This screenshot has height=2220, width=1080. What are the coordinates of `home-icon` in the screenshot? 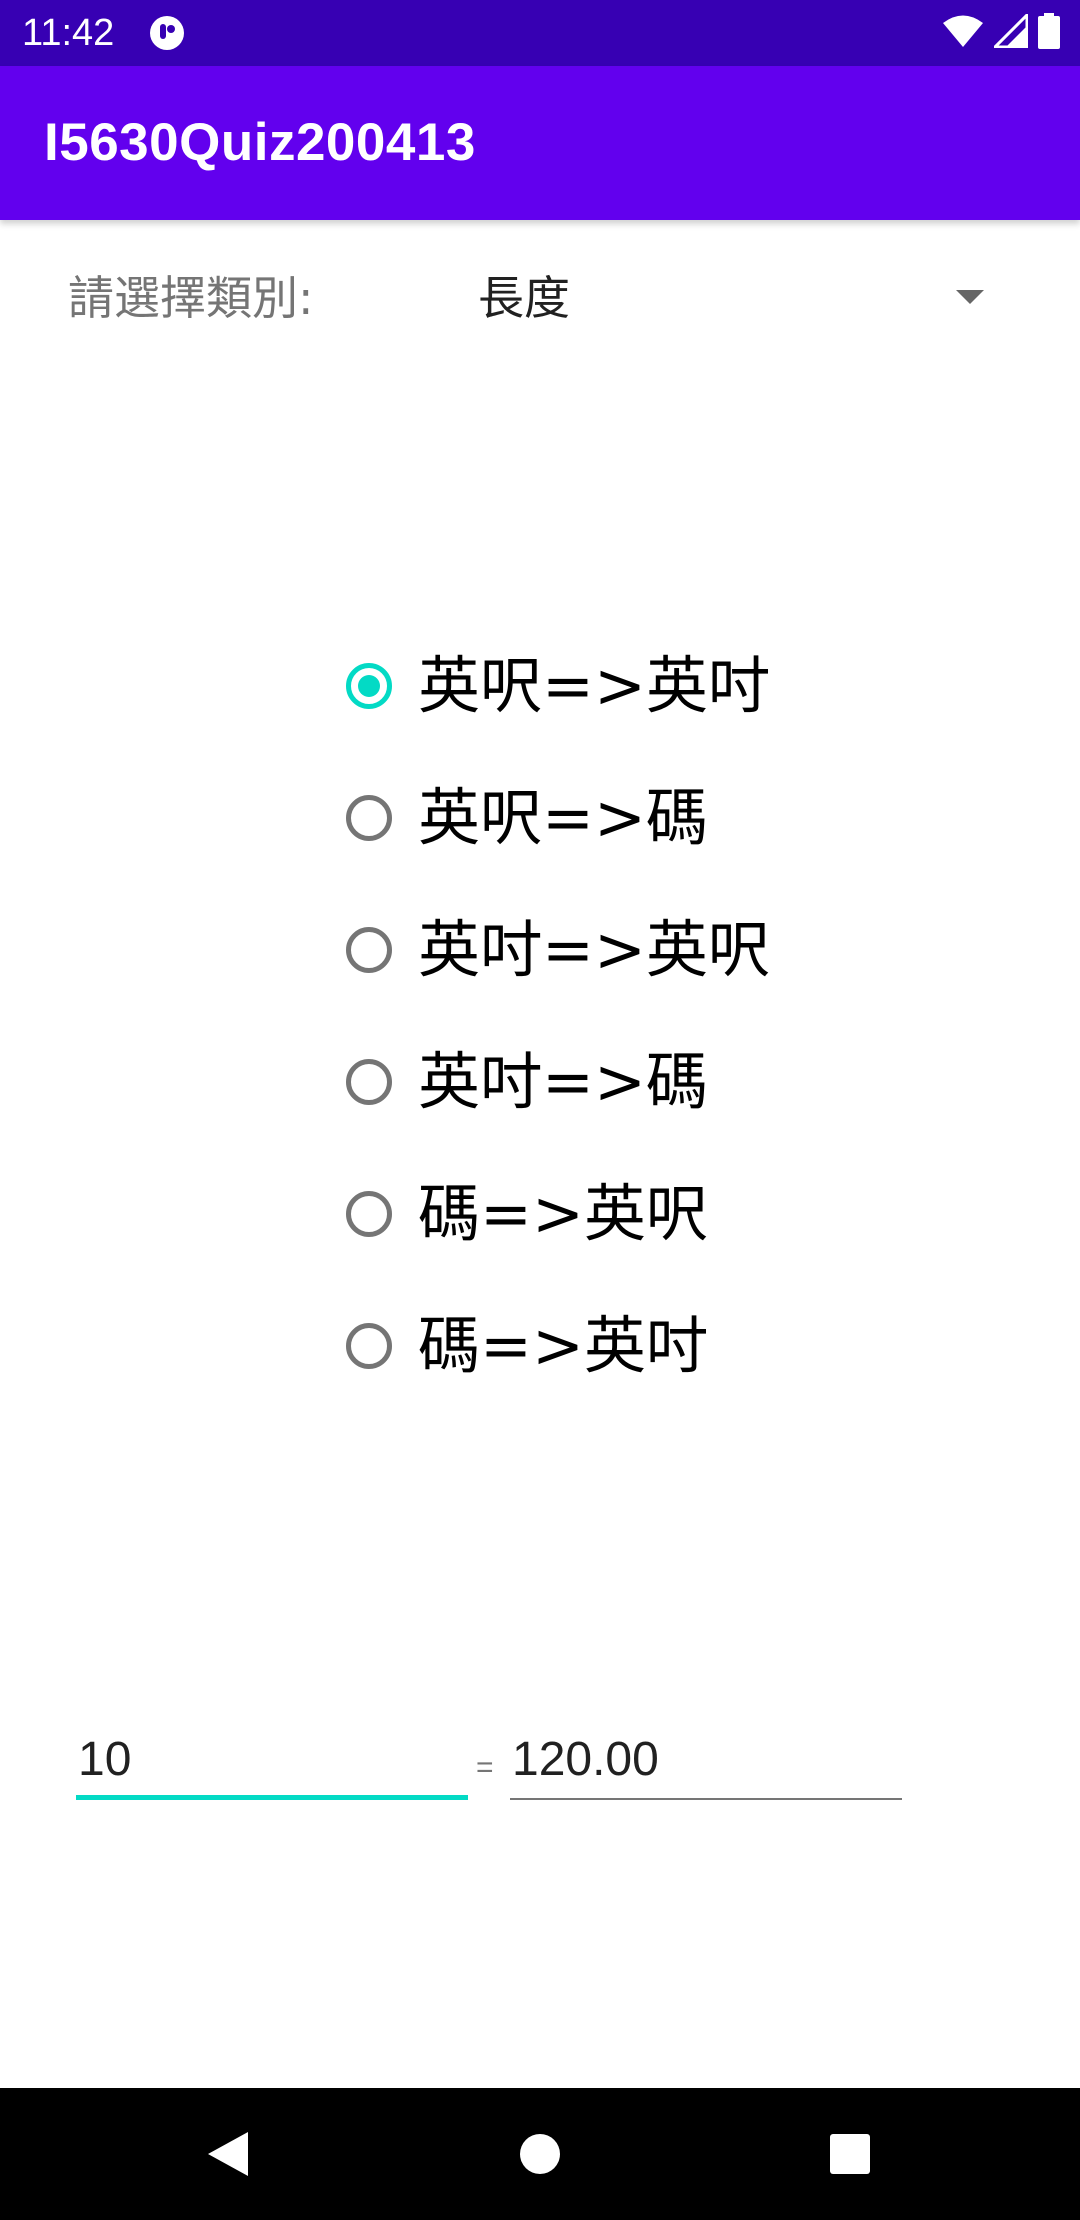 It's located at (540, 2154).